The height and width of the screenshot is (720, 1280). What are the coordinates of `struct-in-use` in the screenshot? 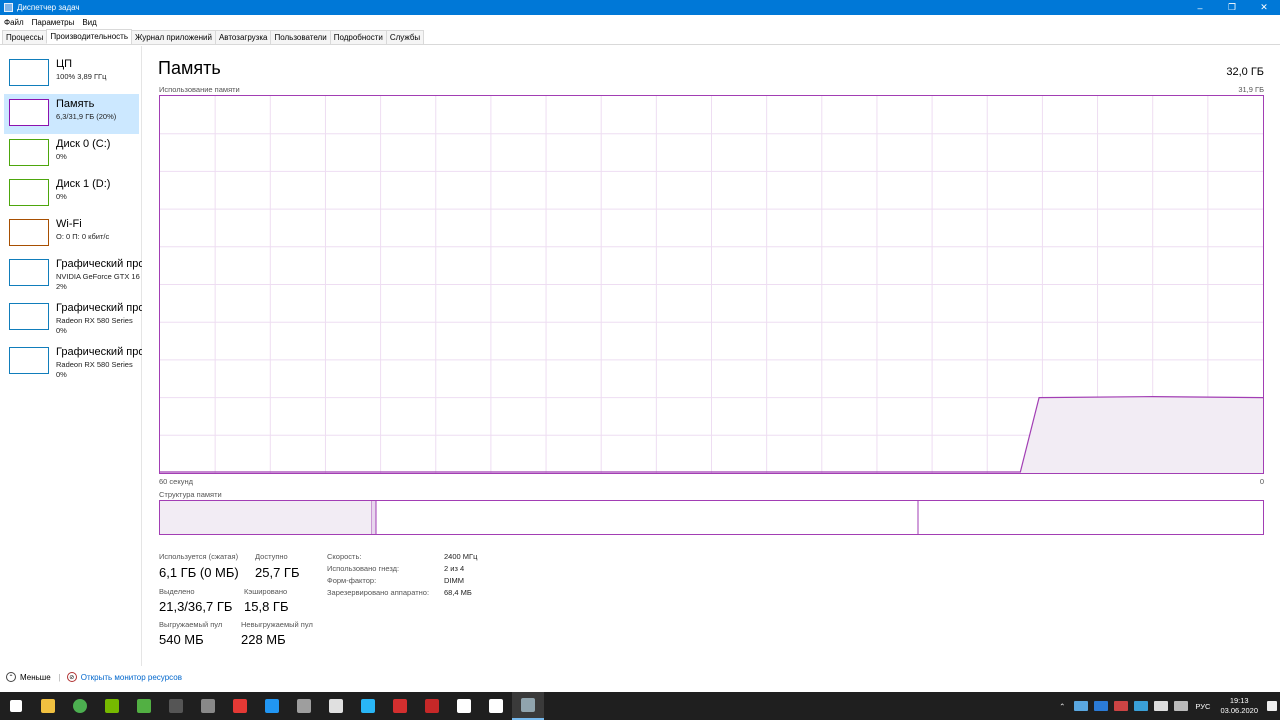 It's located at (266, 517).